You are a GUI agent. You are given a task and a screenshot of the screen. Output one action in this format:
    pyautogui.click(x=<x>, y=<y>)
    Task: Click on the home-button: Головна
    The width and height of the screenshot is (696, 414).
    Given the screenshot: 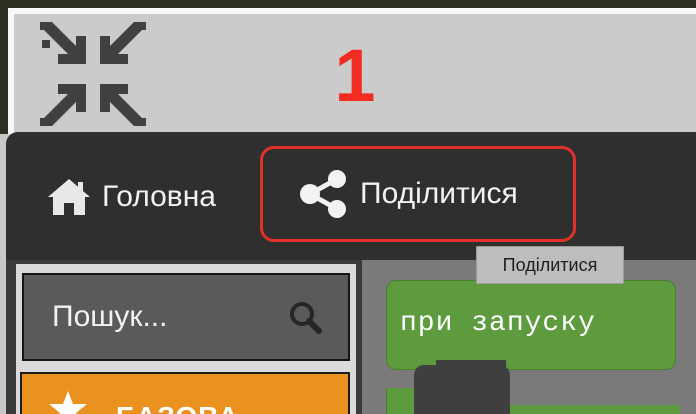 What is the action you would take?
    pyautogui.click(x=131, y=197)
    